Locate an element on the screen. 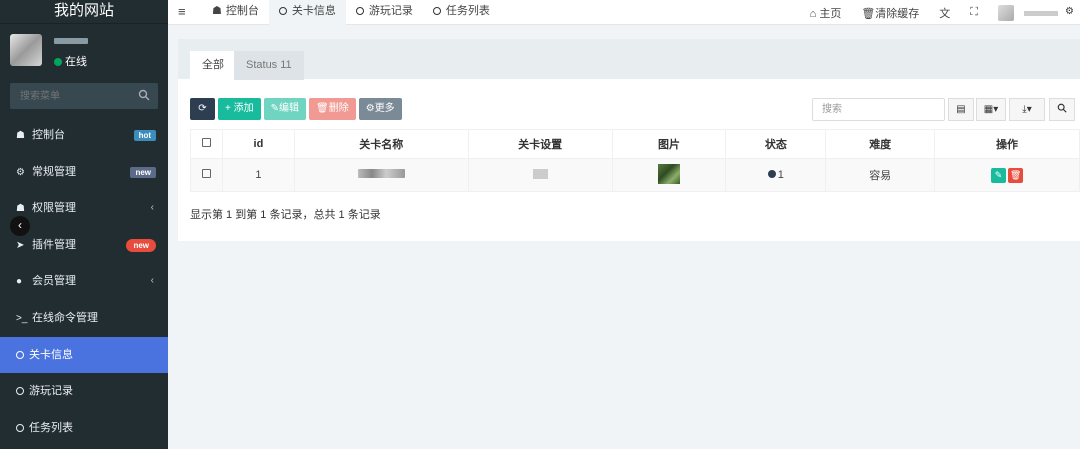 This screenshot has height=449, width=1080. more-button: ⚙更多 is located at coordinates (380, 109).